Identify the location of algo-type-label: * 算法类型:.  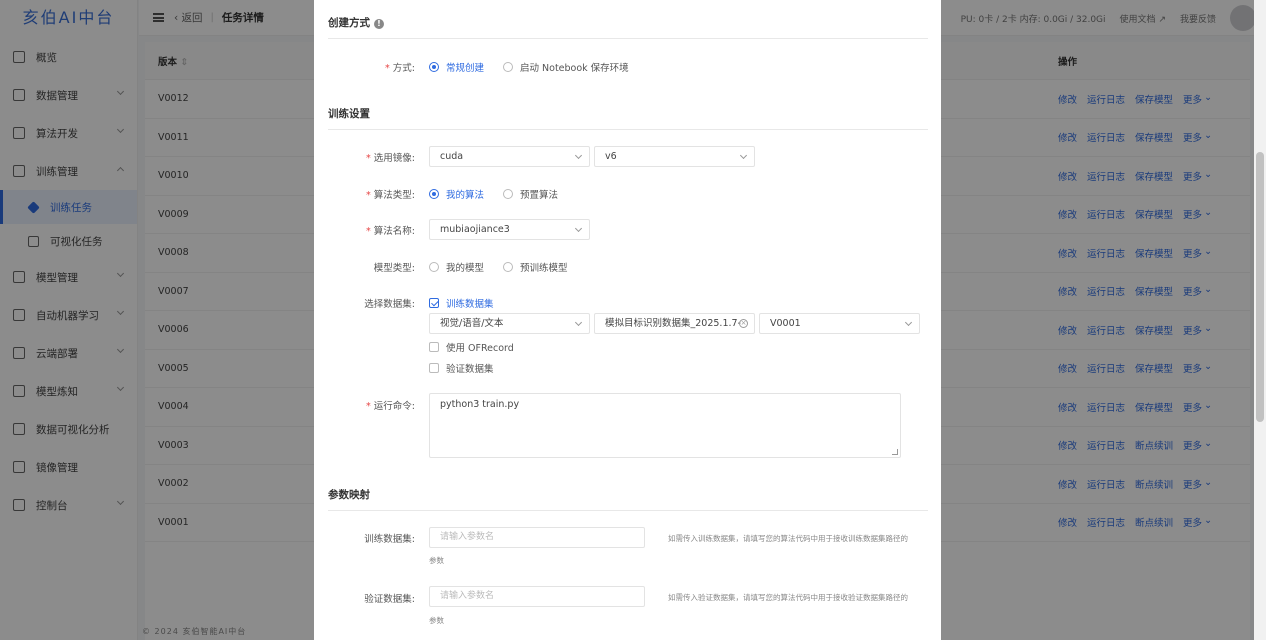
(390, 195).